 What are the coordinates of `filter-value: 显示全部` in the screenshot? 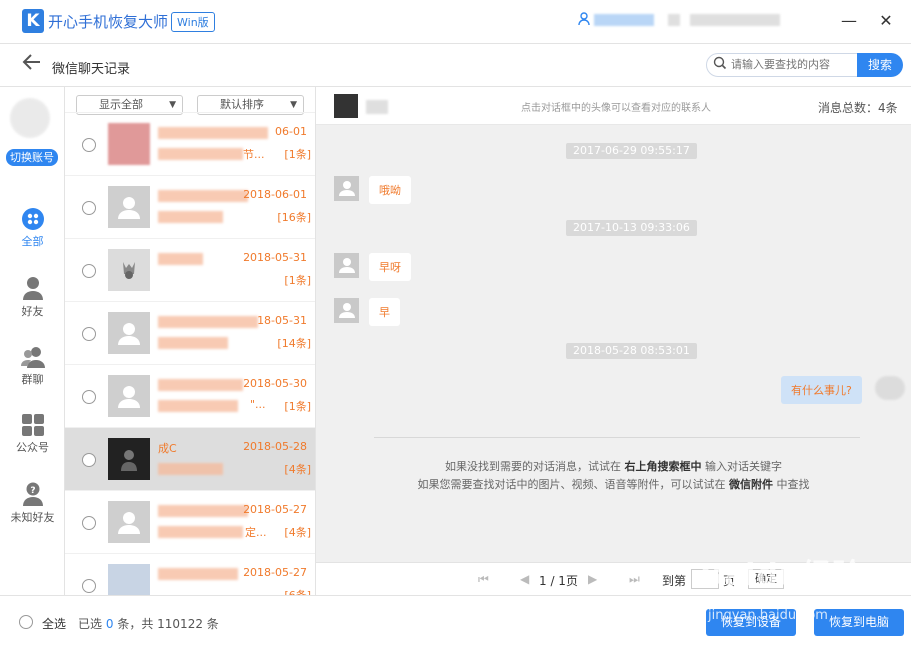 It's located at (121, 104).